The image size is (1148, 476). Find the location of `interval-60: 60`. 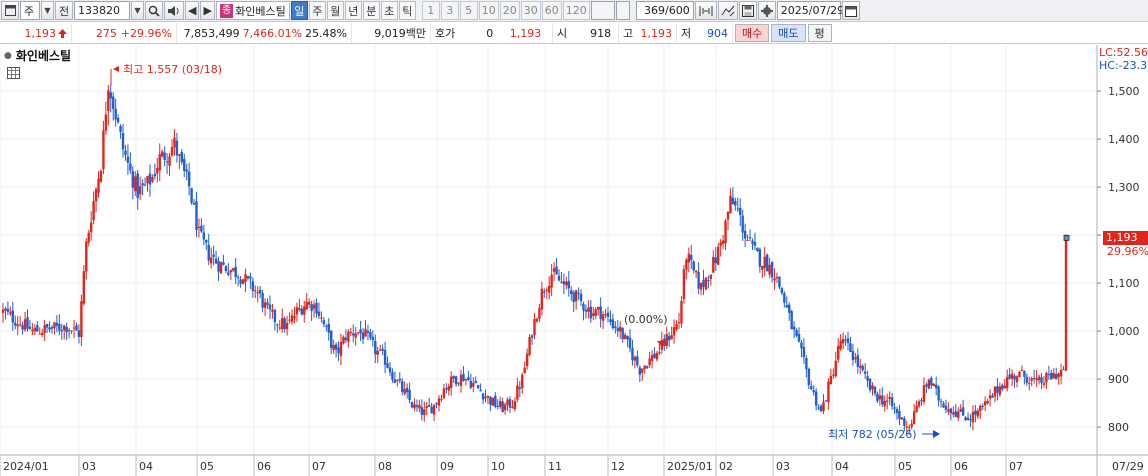

interval-60: 60 is located at coordinates (551, 10).